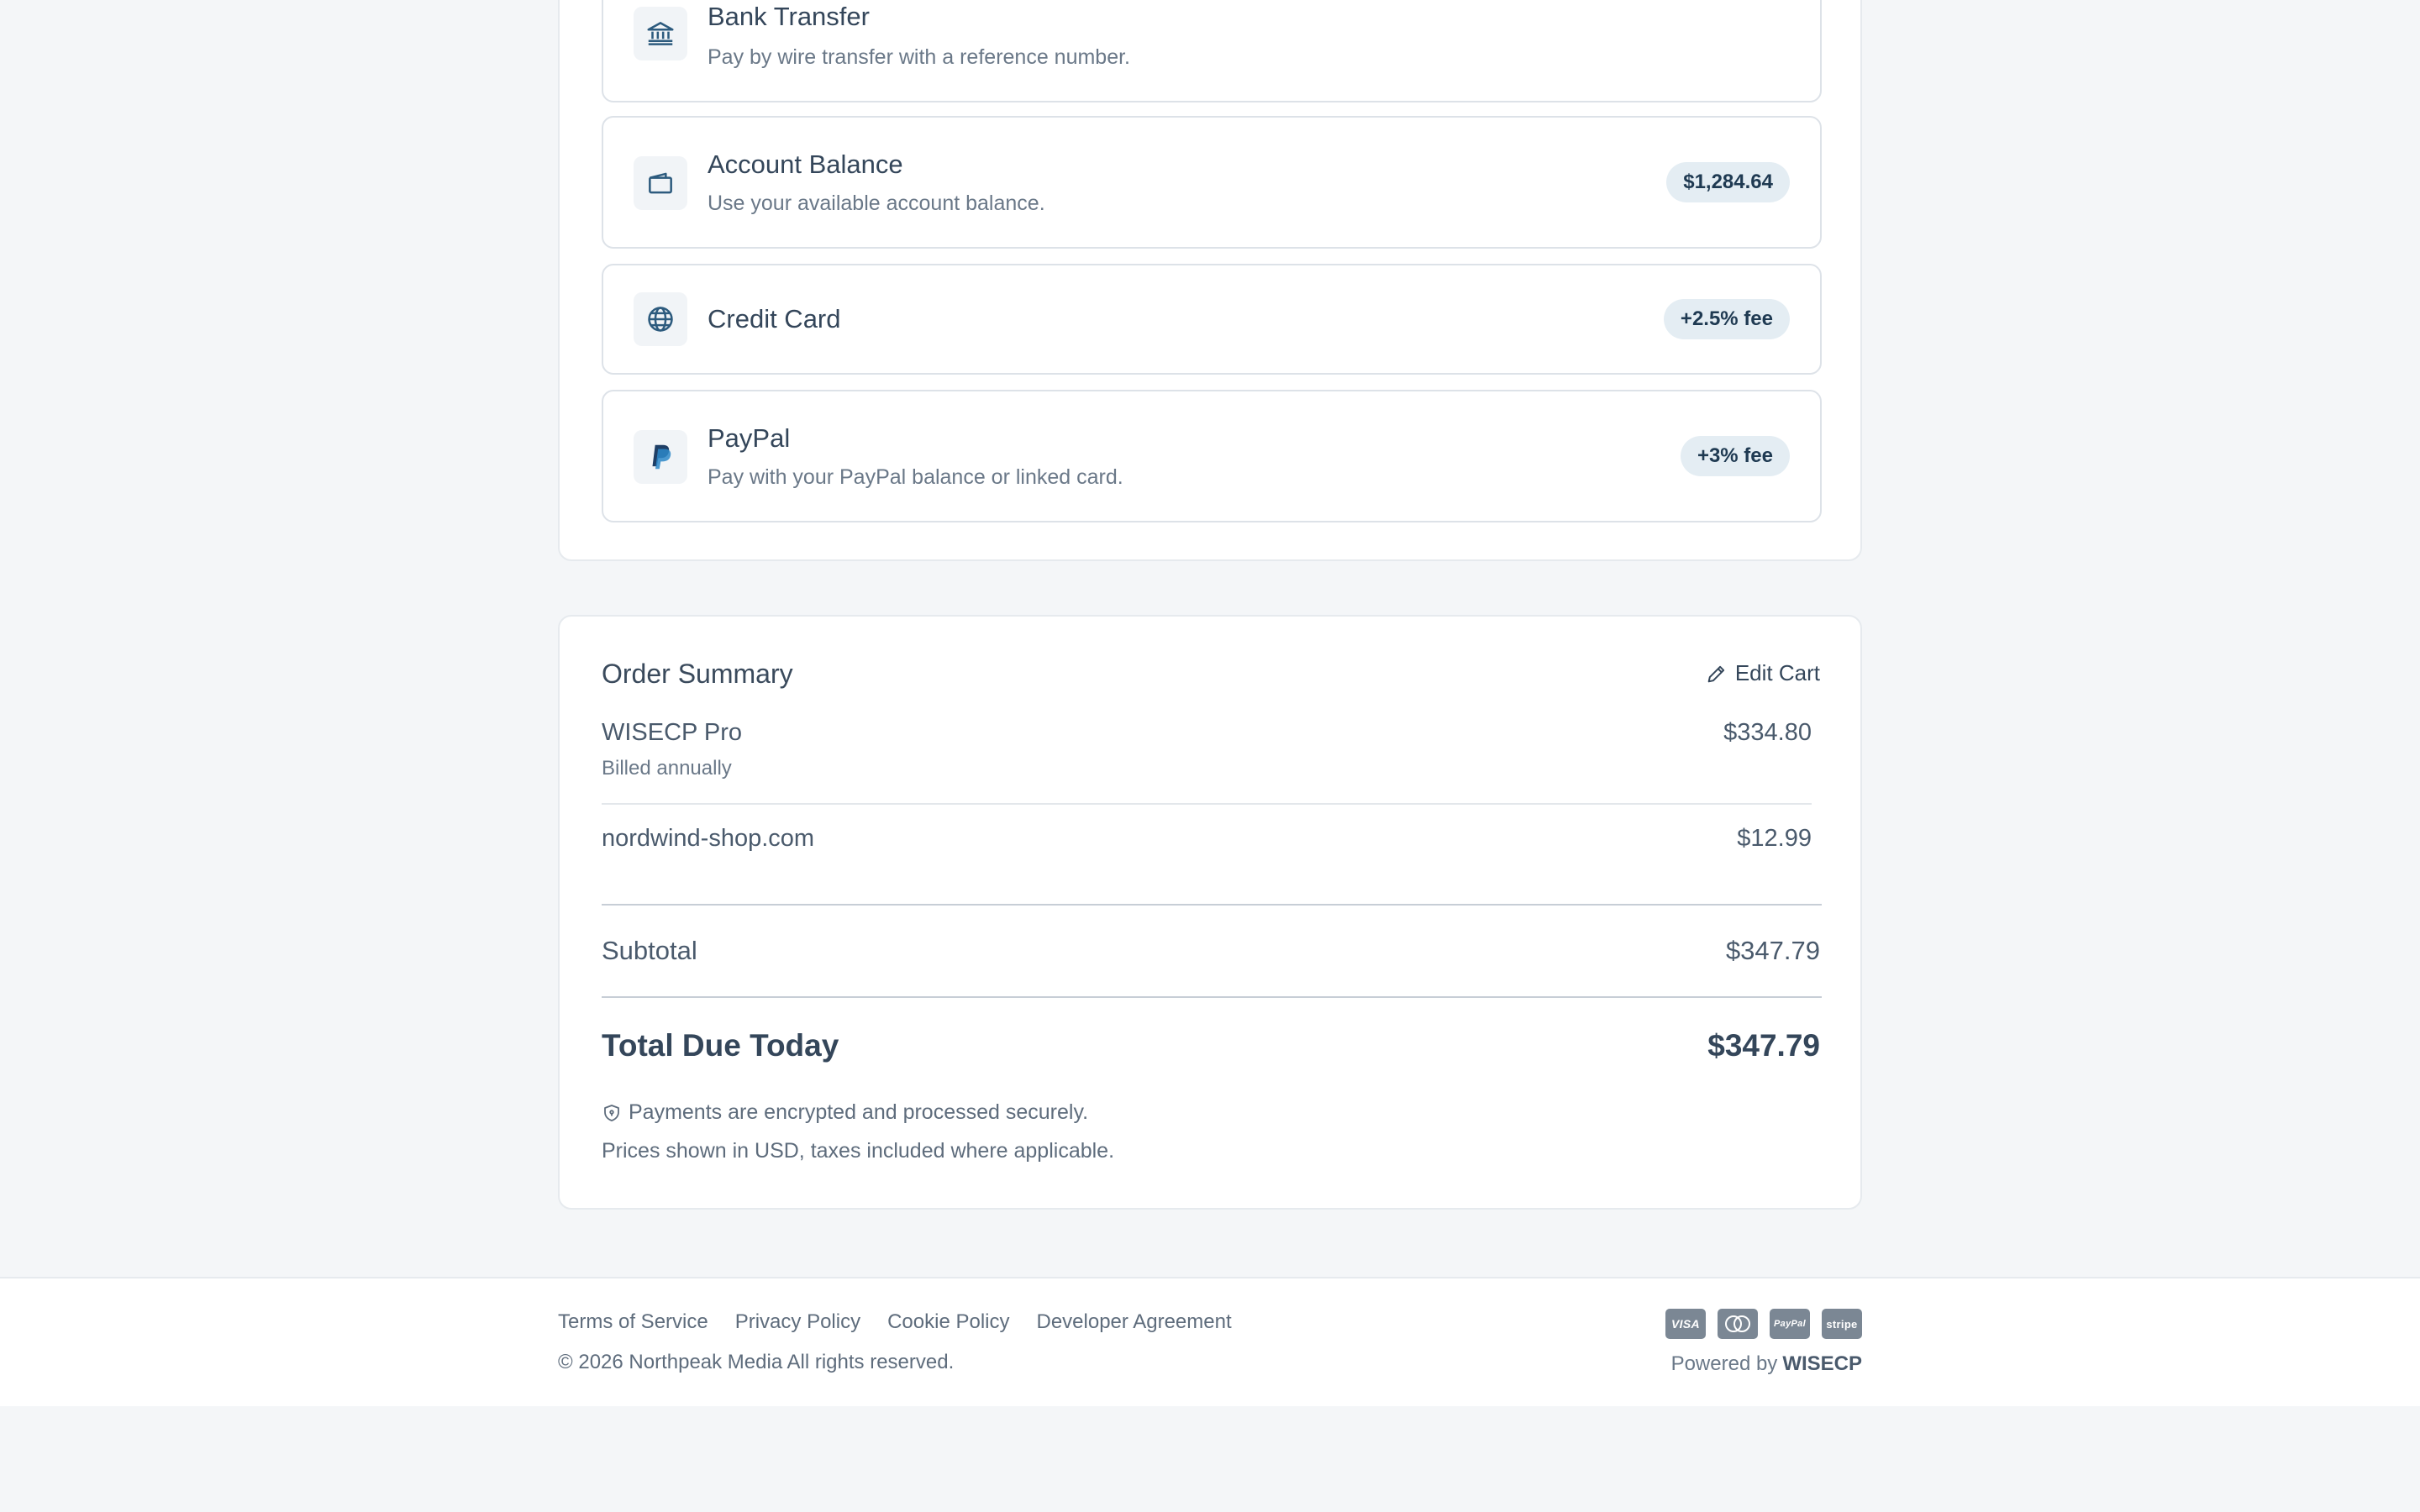 The width and height of the screenshot is (2420, 1512). I want to click on powered-by: Powered by WISECP, so click(1766, 1364).